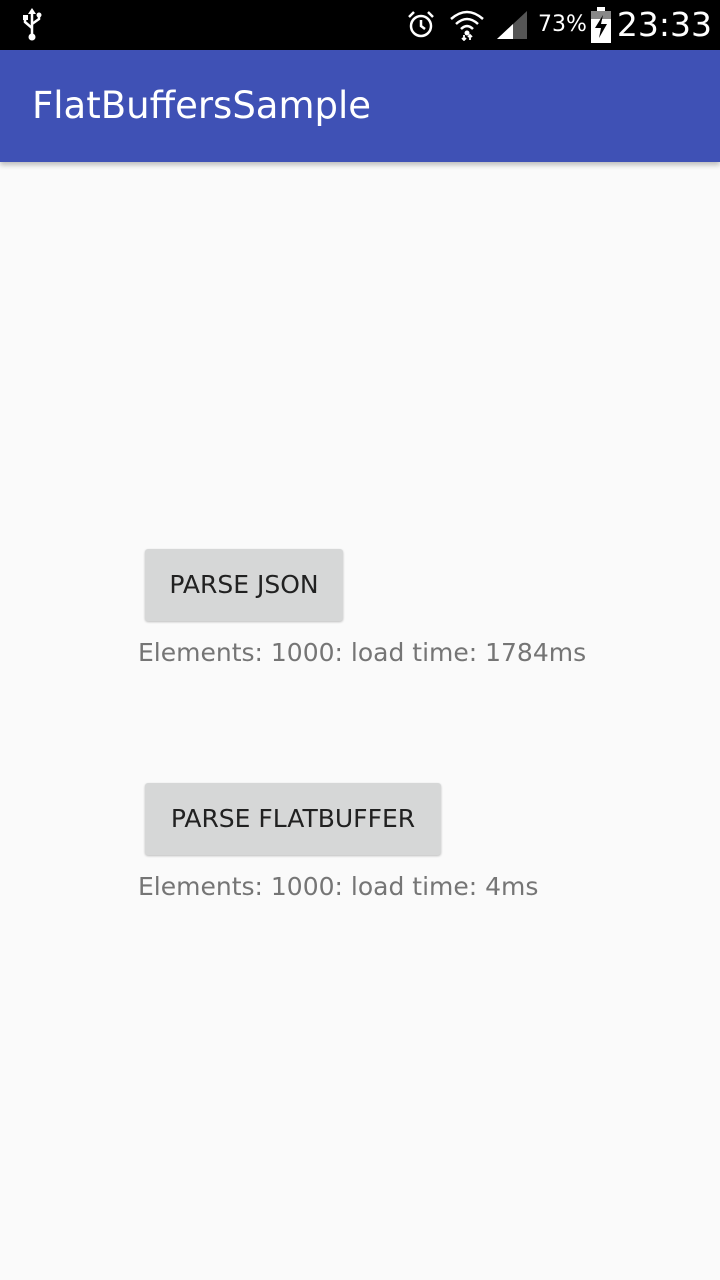  I want to click on battery-percent: 73%, so click(562, 24).